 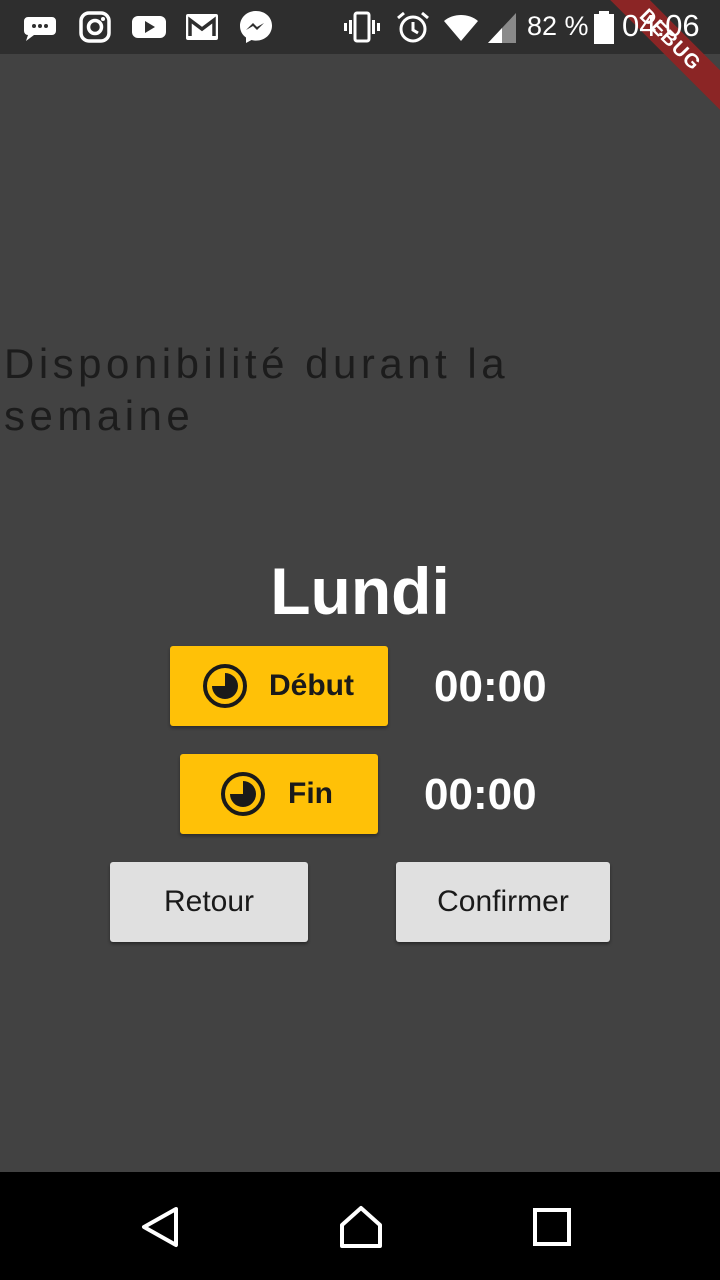 I want to click on battery-icon, so click(x=604, y=27).